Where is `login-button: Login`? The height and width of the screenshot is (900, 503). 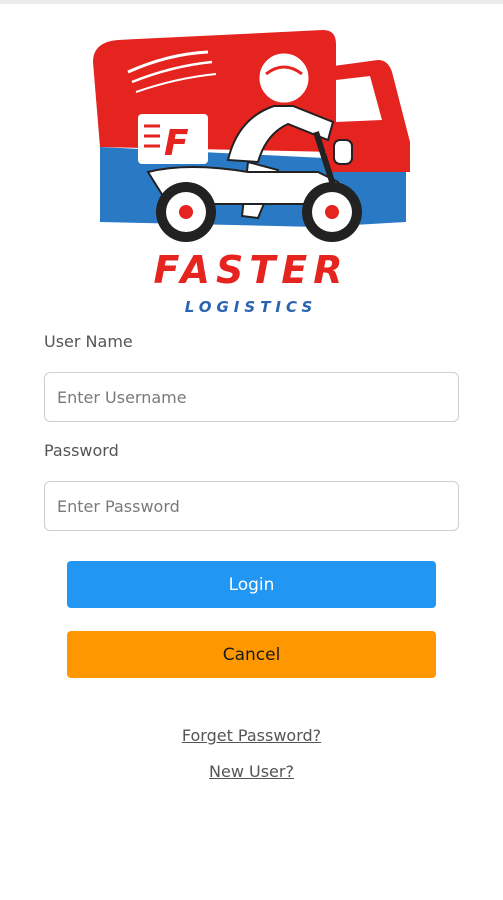 login-button: Login is located at coordinates (251, 584).